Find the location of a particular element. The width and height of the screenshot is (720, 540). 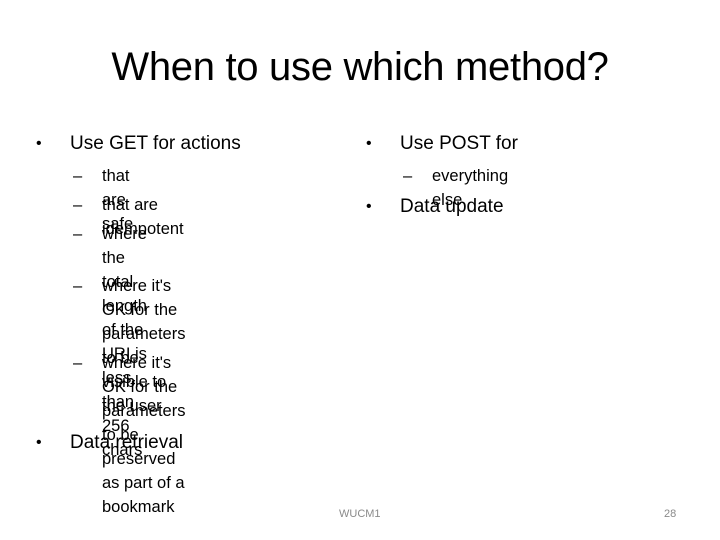

footer-label: WUCM1 is located at coordinates (360, 514).